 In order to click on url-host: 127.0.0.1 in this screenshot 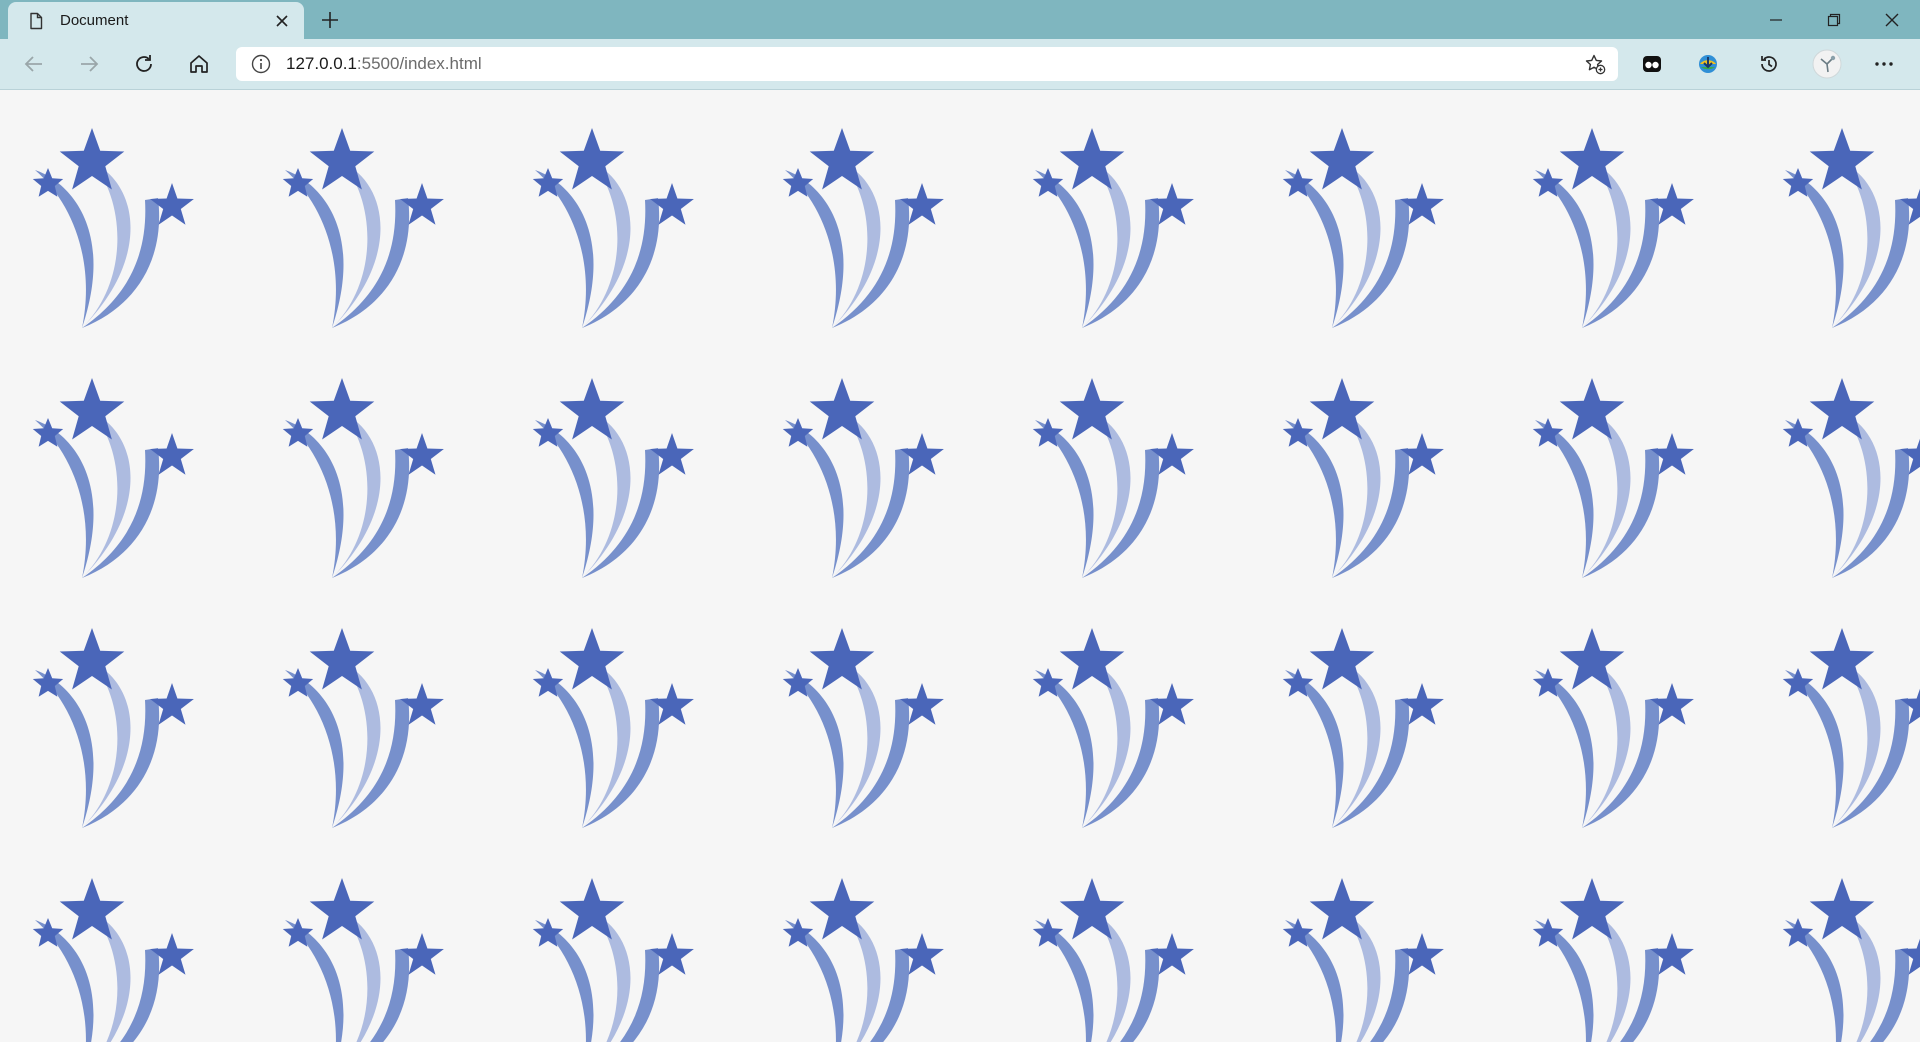, I will do `click(321, 63)`.